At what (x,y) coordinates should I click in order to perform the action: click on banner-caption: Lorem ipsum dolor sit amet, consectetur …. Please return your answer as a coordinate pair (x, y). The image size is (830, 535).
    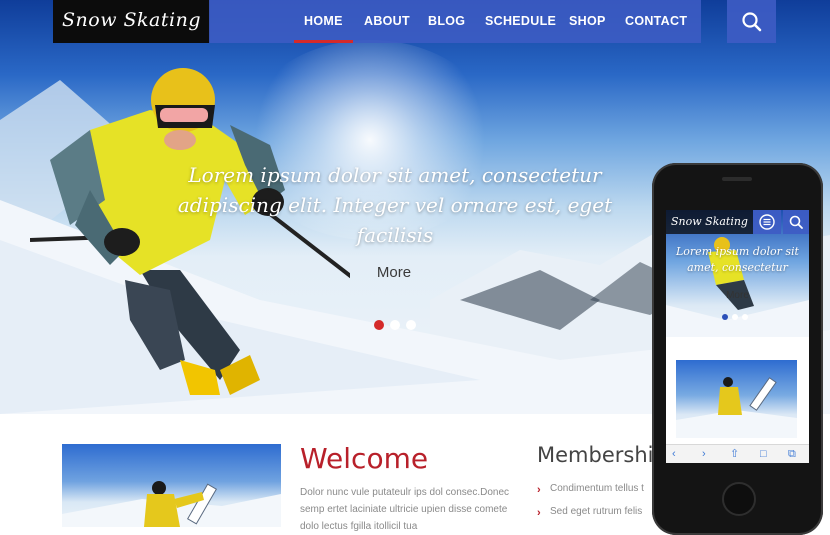
    Looking at the image, I should click on (395, 205).